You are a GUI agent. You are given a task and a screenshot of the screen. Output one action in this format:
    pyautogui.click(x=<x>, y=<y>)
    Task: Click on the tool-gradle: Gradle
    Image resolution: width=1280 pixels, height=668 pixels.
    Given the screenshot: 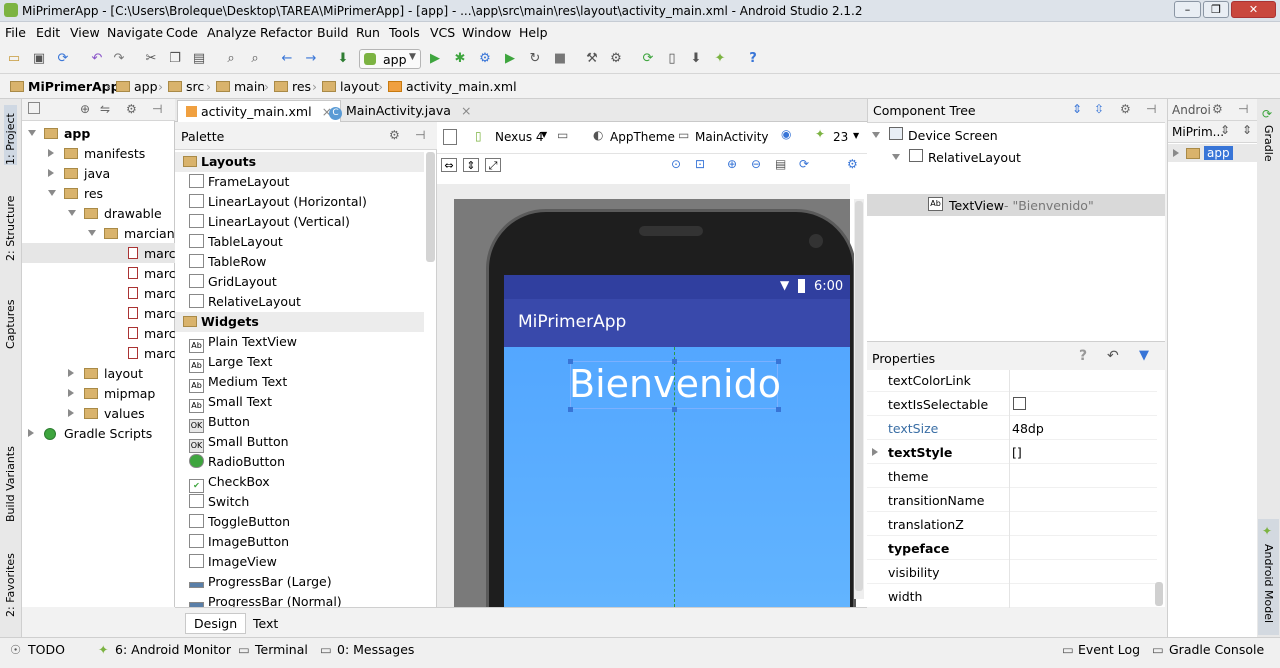 What is the action you would take?
    pyautogui.click(x=1268, y=155)
    